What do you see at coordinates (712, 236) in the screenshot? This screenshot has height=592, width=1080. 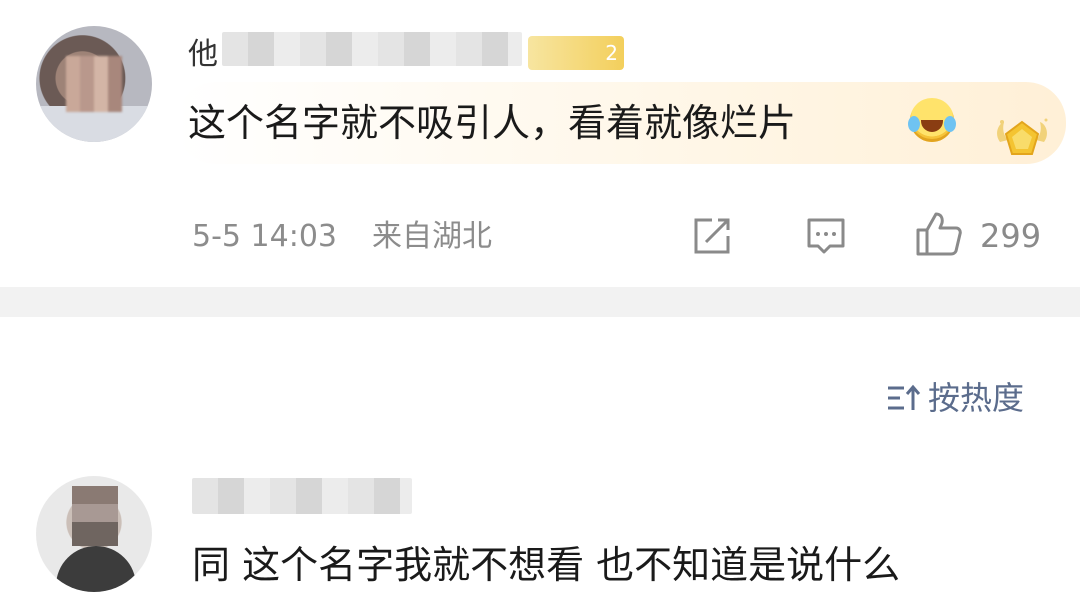 I see `share-icon` at bounding box center [712, 236].